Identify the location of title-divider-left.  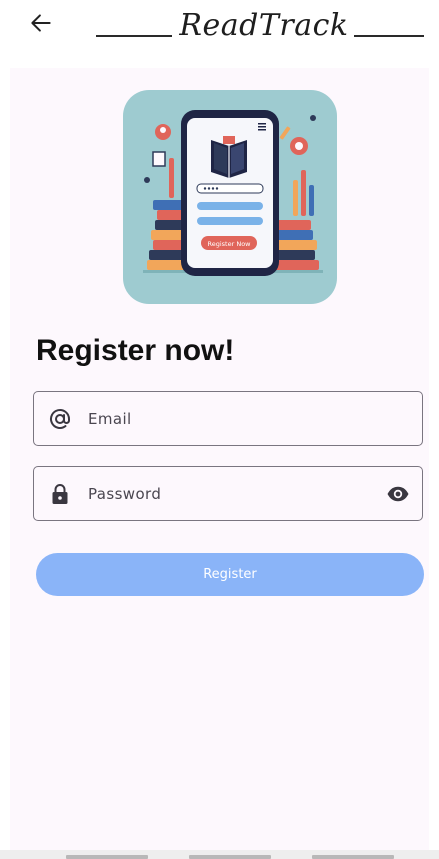
(134, 36).